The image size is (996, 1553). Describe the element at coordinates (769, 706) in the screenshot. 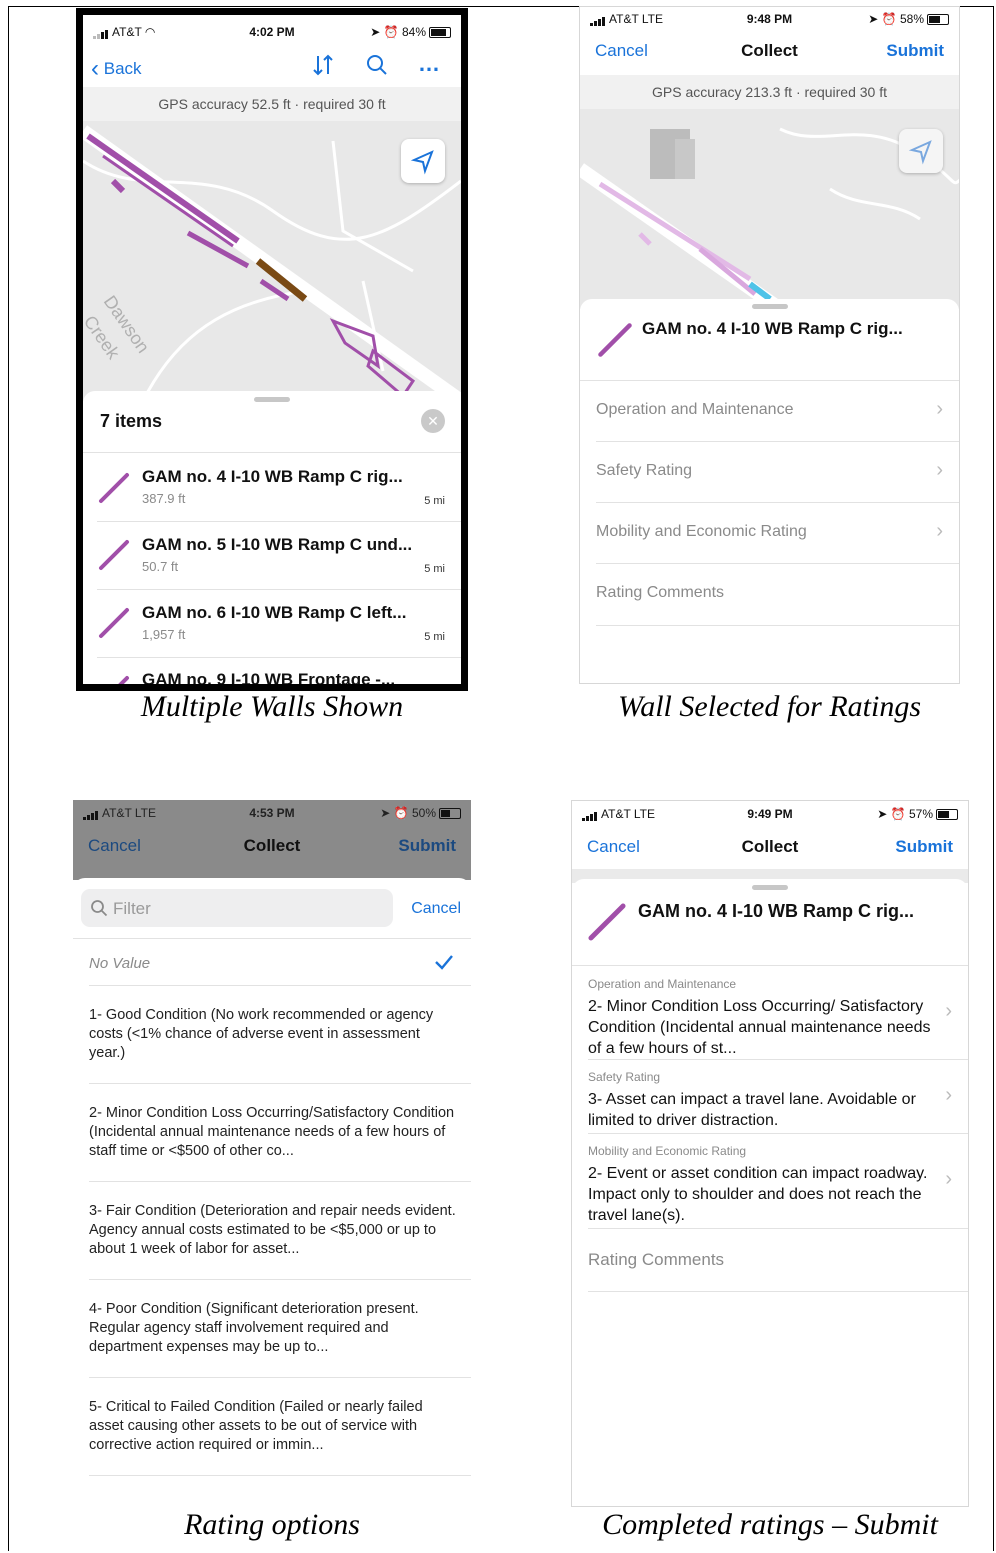

I see `caption-panel2: Wall Selected for Ratings` at that location.